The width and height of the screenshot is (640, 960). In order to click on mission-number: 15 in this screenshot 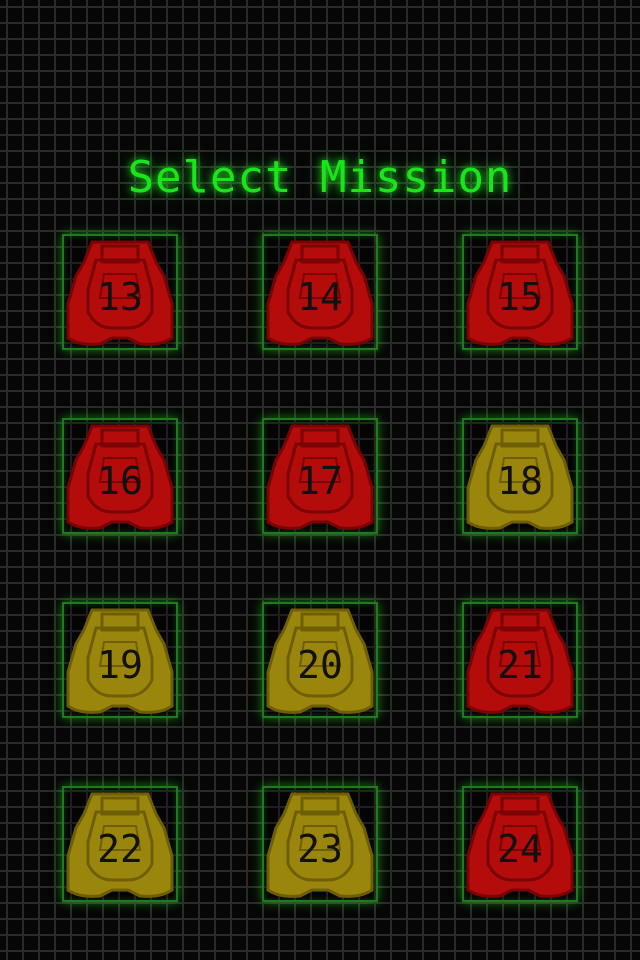, I will do `click(520, 297)`.